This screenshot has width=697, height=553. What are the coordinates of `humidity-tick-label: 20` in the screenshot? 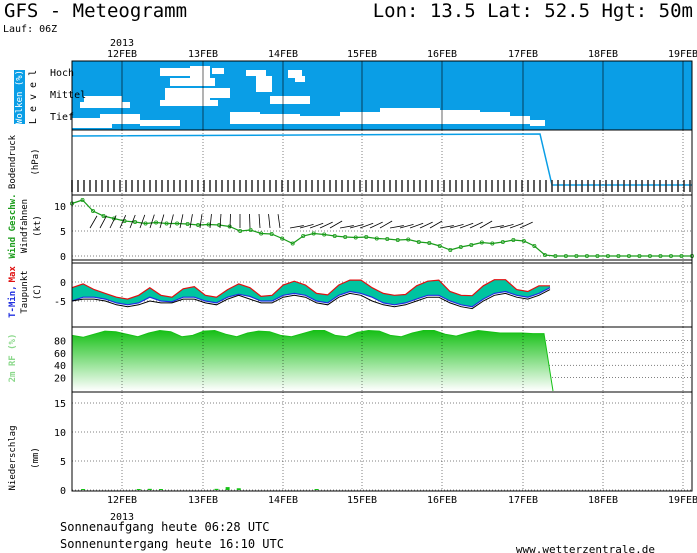 It's located at (60, 379).